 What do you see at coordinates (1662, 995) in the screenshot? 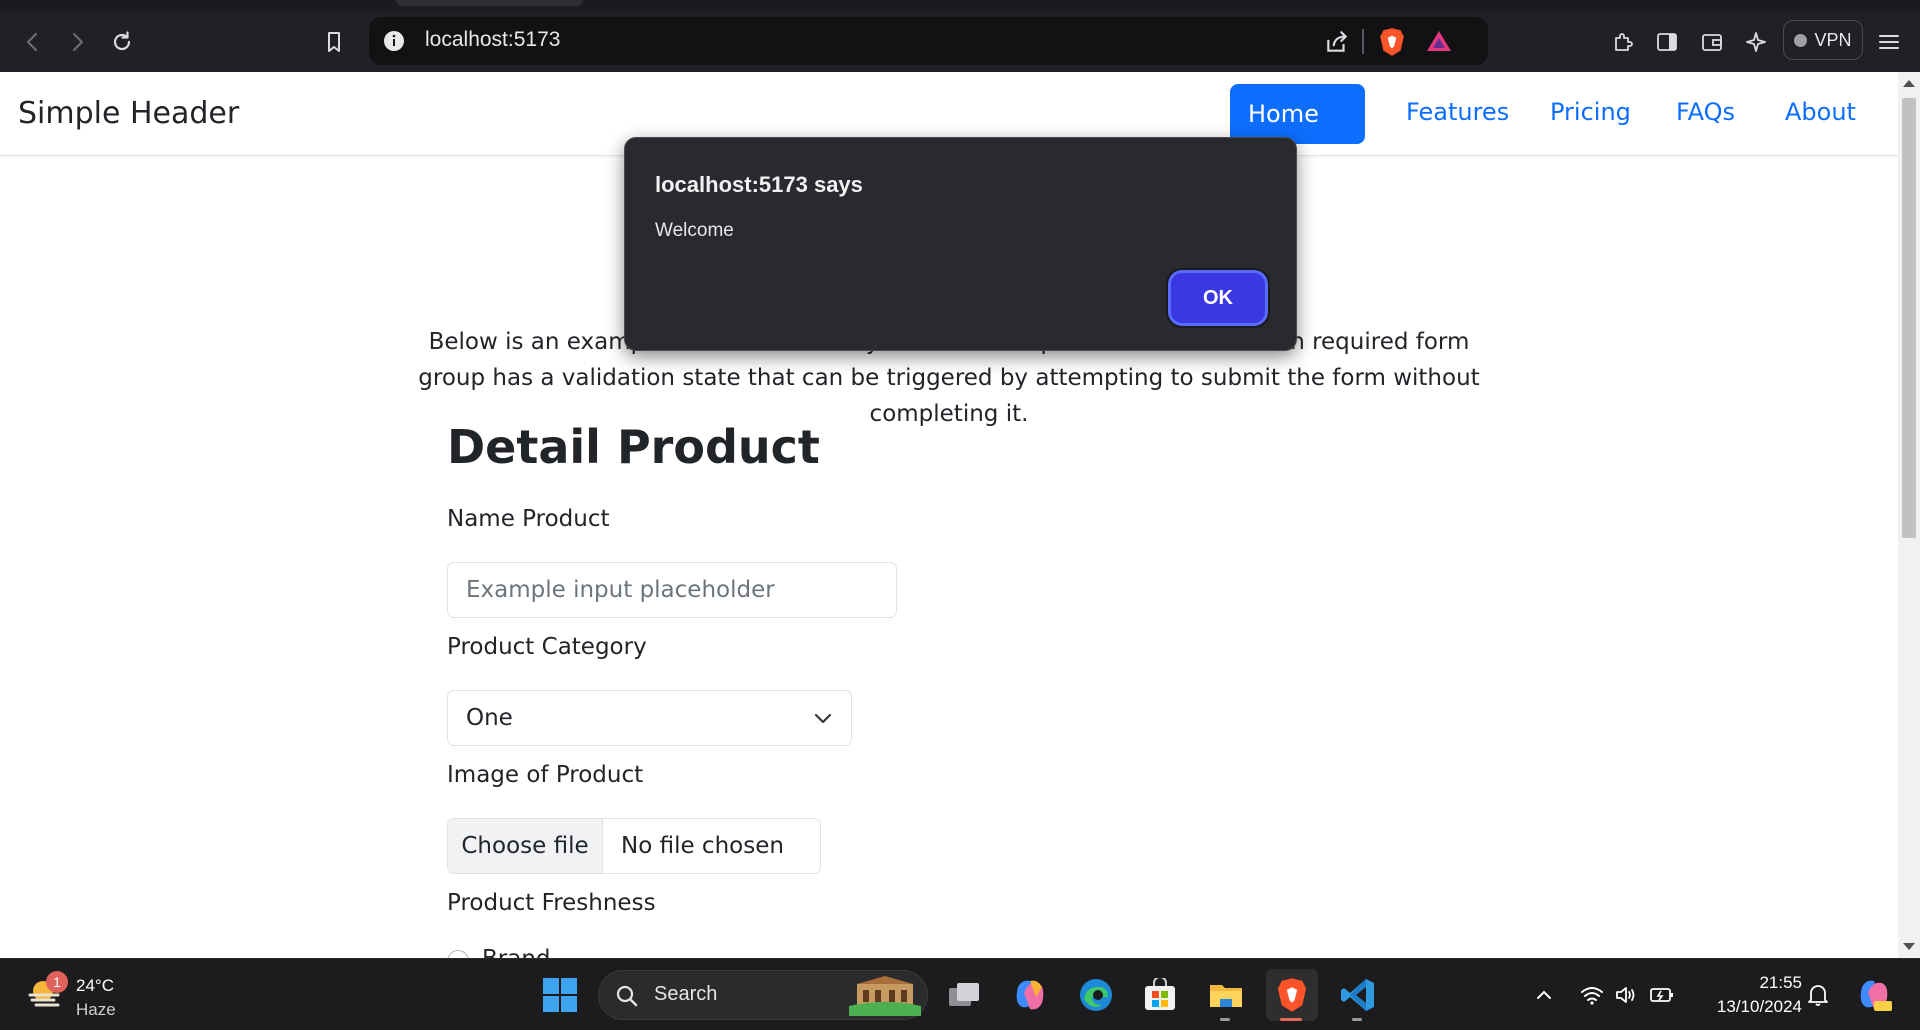
I see `battery-icon` at bounding box center [1662, 995].